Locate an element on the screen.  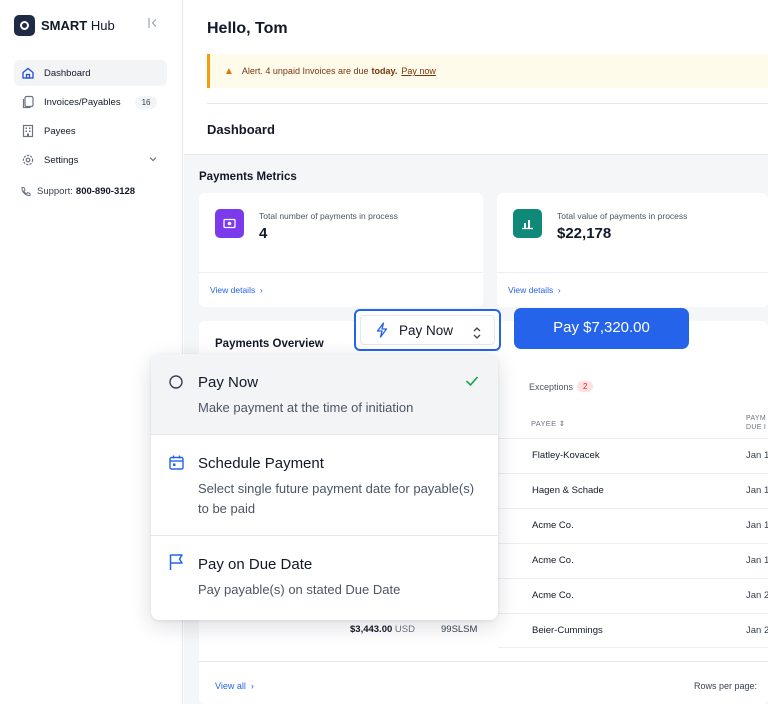
metric-value: $22,178 is located at coordinates (584, 233).